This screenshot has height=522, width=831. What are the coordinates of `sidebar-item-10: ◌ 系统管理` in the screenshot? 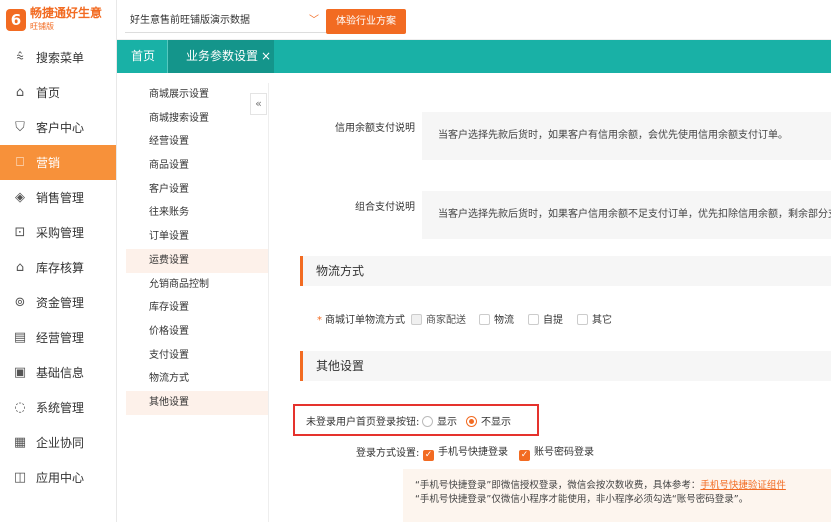 It's located at (58, 407).